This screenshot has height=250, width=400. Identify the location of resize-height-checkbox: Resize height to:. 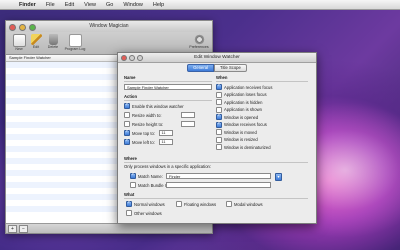
(159, 124).